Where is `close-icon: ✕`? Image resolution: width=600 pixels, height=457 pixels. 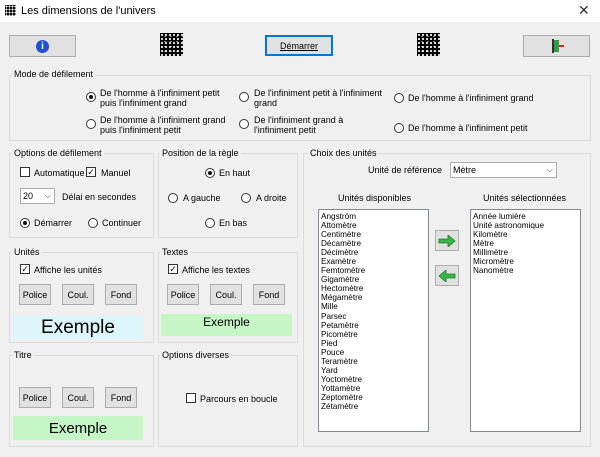 close-icon: ✕ is located at coordinates (584, 10).